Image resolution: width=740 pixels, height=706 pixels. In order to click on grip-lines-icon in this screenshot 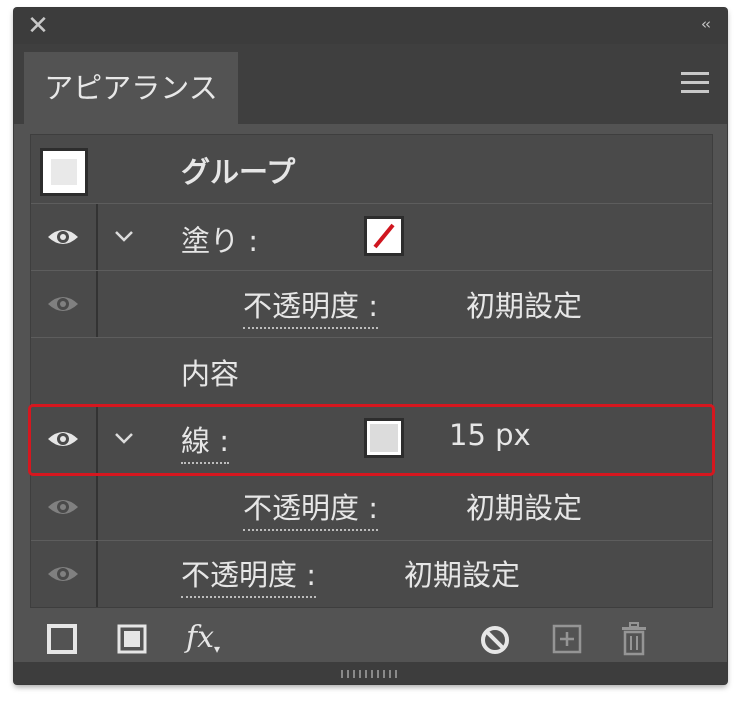, I will do `click(369, 674)`.